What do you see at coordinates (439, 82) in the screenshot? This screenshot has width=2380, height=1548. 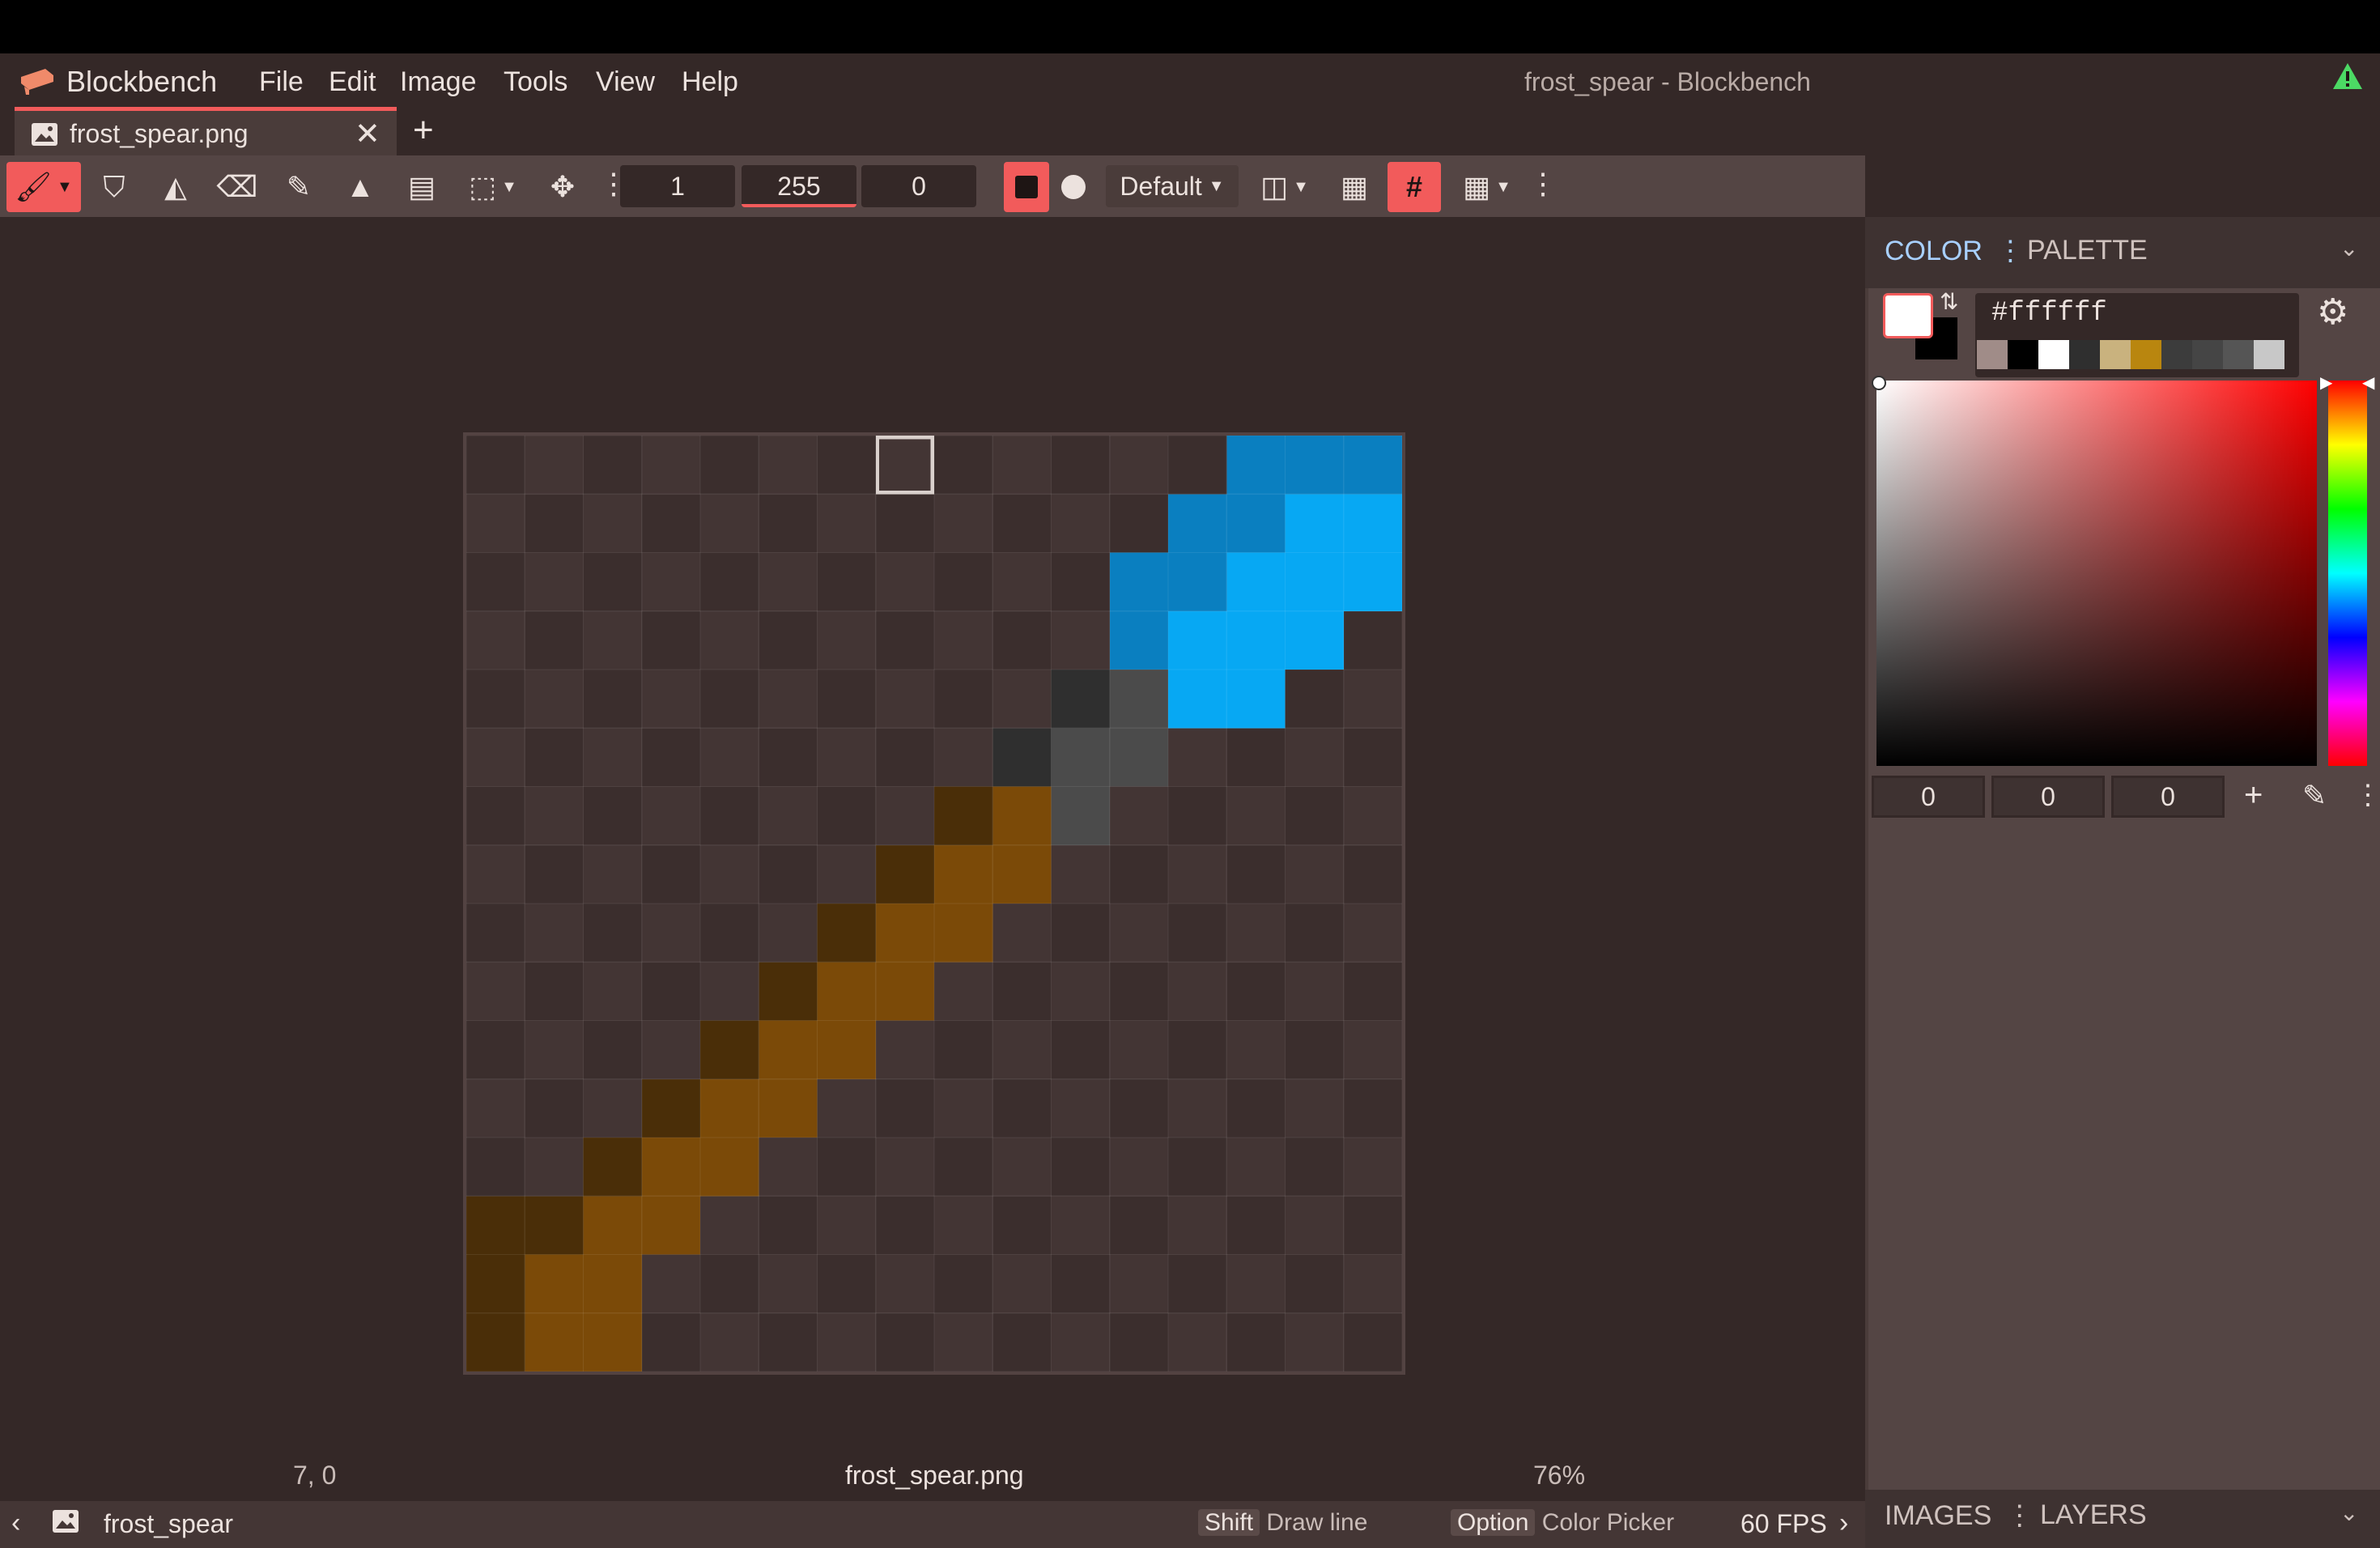 I see `menu-image: Image` at bounding box center [439, 82].